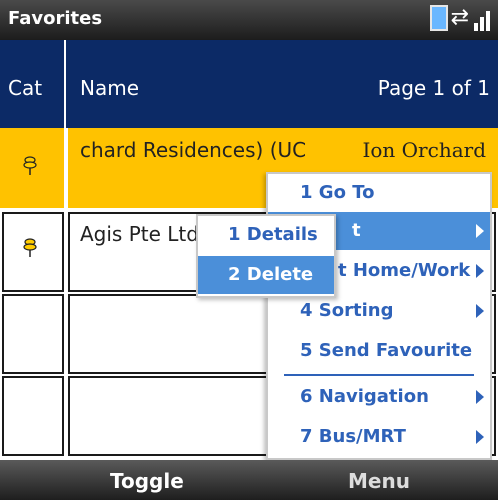  What do you see at coordinates (379, 437) in the screenshot?
I see `menu-item-bus-mrt: 7 Bus/MRT` at bounding box center [379, 437].